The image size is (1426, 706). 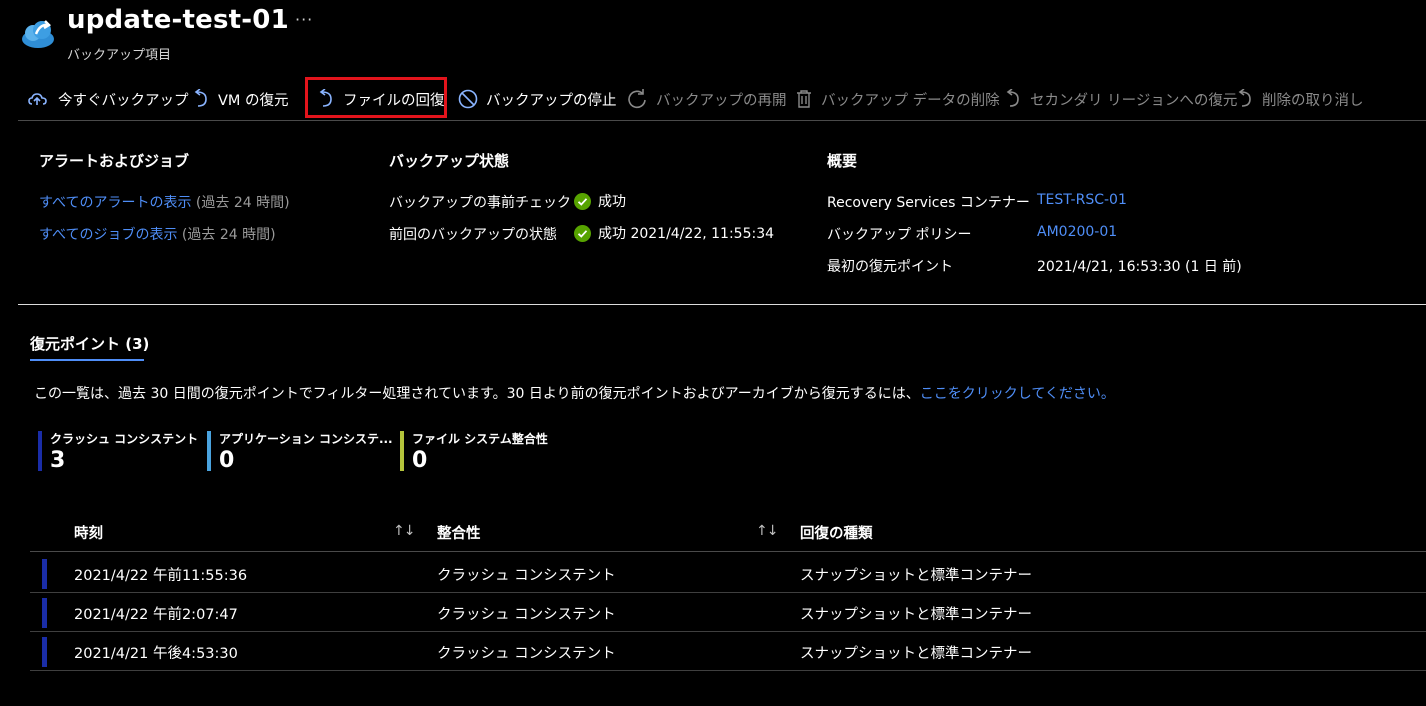 I want to click on vault-label: Recovery Services コンテナー, so click(x=928, y=203).